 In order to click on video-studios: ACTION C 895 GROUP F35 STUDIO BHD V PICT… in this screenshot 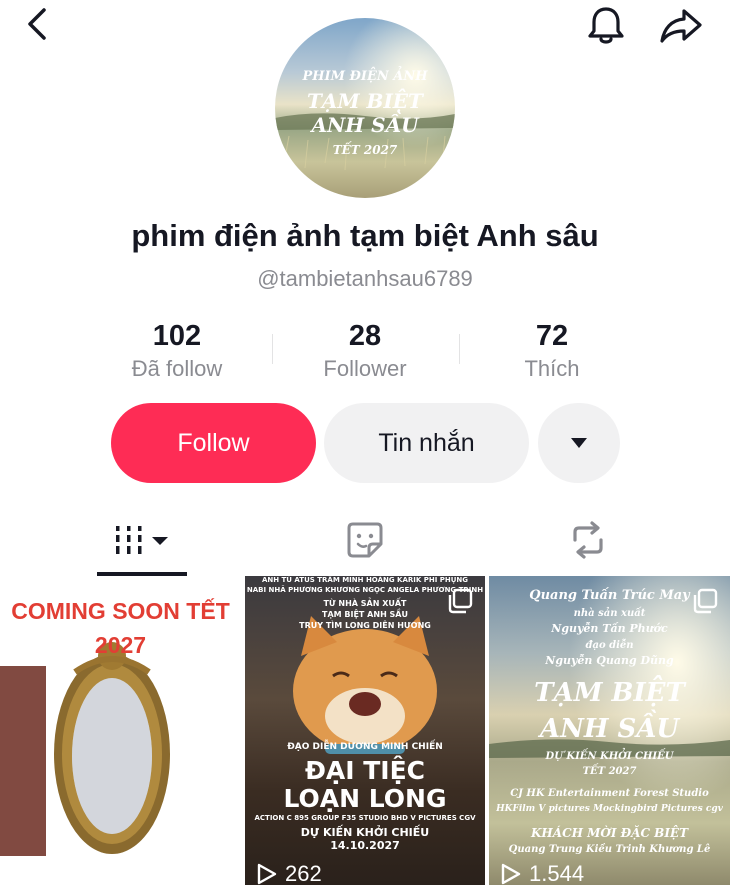, I will do `click(365, 818)`.